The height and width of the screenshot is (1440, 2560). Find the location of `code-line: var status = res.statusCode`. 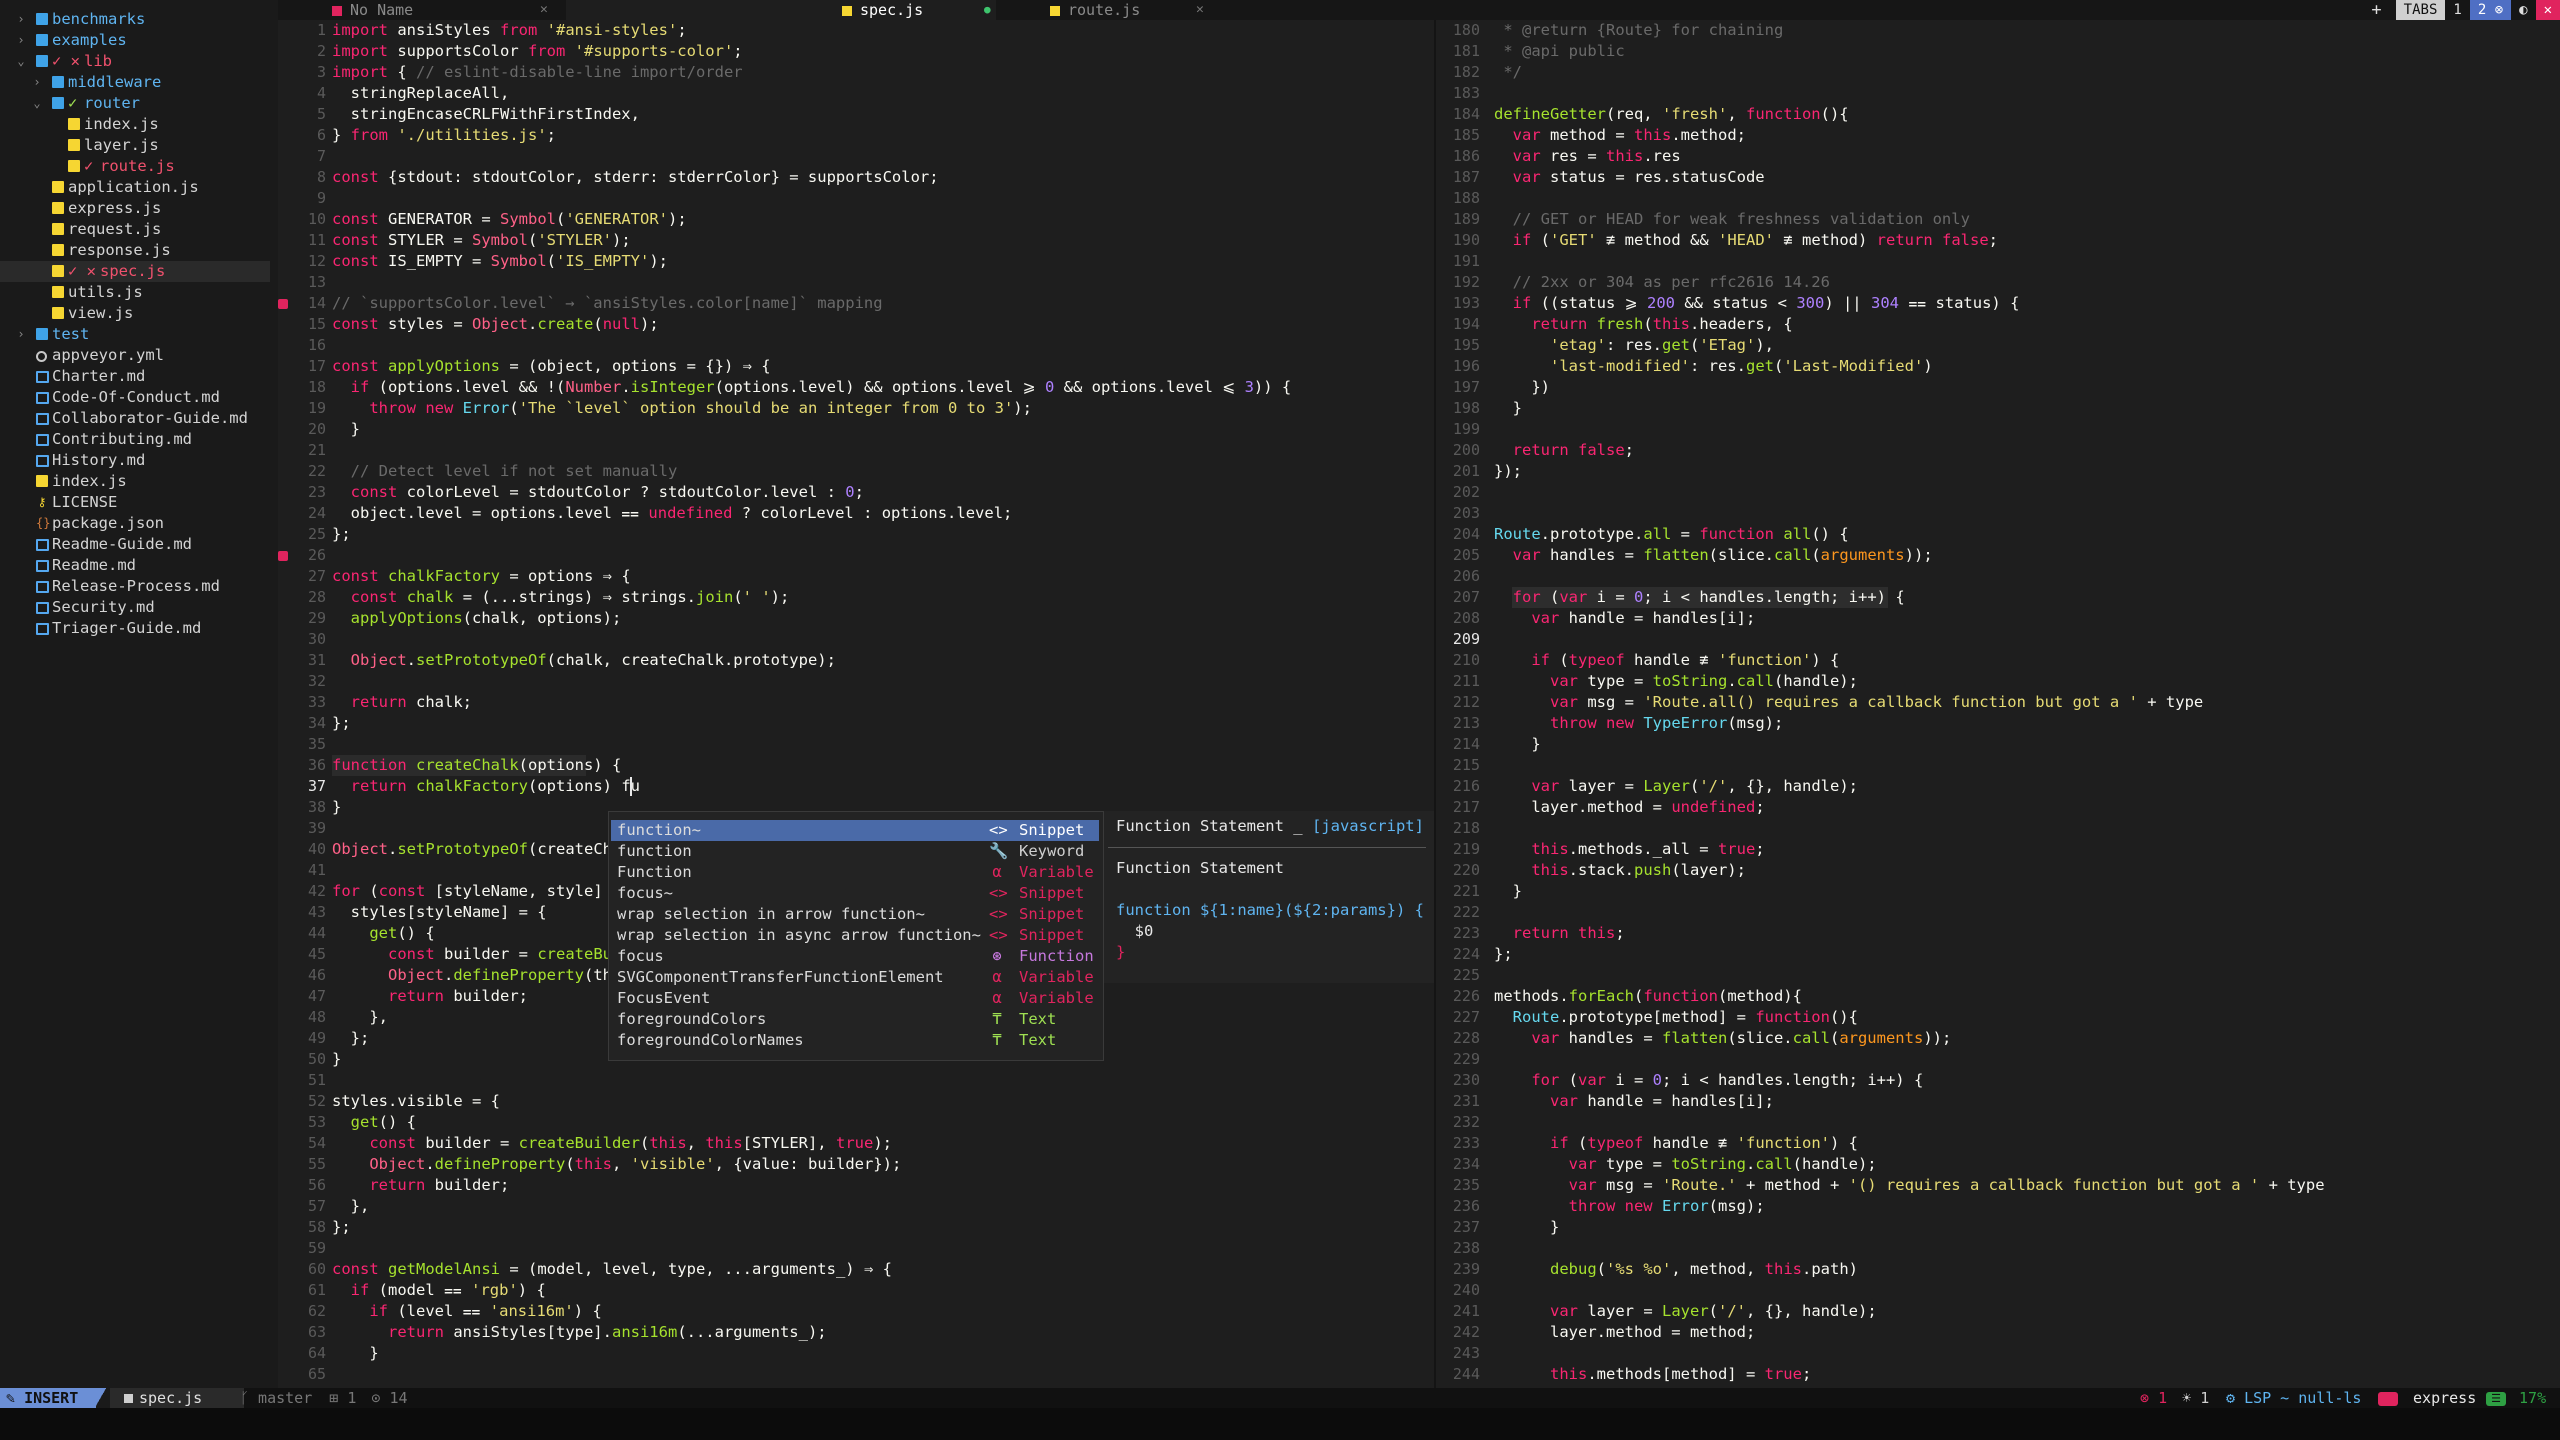

code-line: var status = res.statusCode is located at coordinates (1629, 177).